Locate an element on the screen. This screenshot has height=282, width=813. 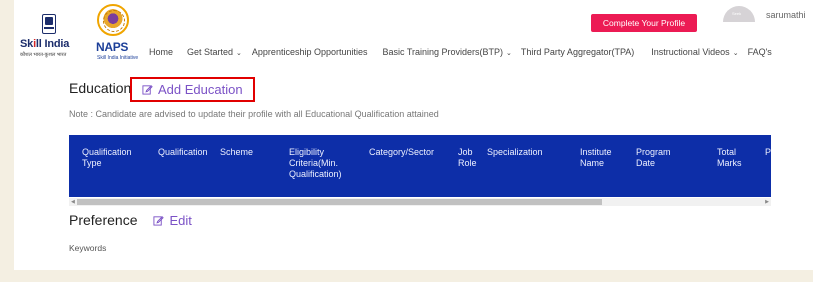
nav-item-instructional-videos: Instructional Videos ⌄ is located at coordinates (694, 52).